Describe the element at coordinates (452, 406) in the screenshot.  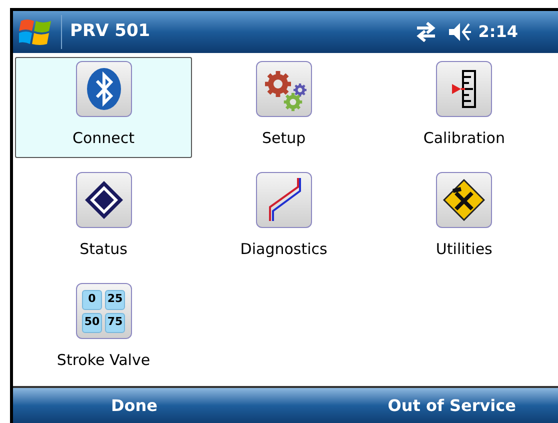
I see `softkey: Out of Service` at that location.